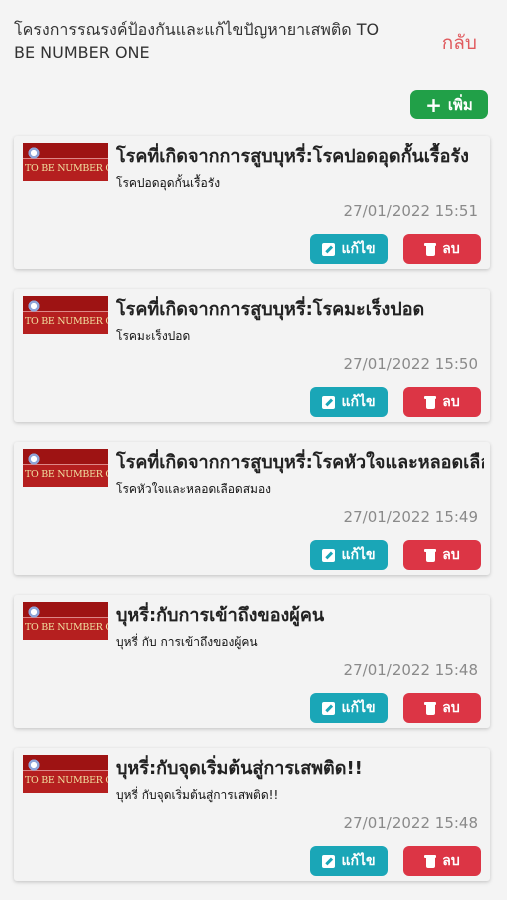 The width and height of the screenshot is (507, 900). Describe the element at coordinates (270, 309) in the screenshot. I see `item-title: โรคที่เกิดจากการสูบบุหรี่:โรคมะเร็งปอด` at that location.